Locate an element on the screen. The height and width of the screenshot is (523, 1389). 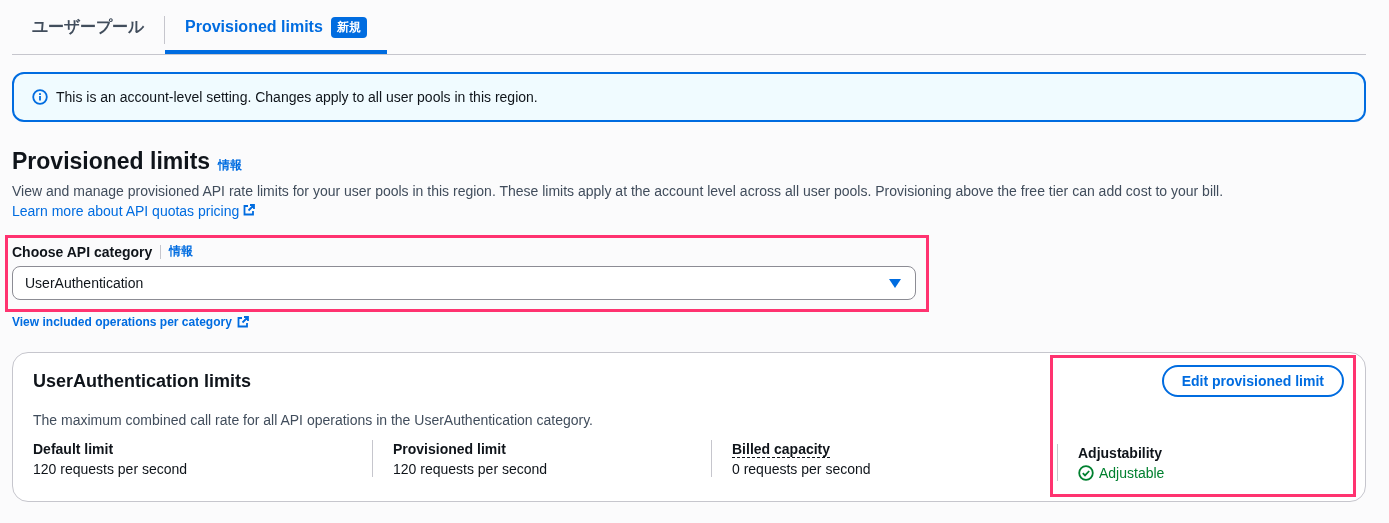
category-select: UserAuthentication is located at coordinates (464, 283).